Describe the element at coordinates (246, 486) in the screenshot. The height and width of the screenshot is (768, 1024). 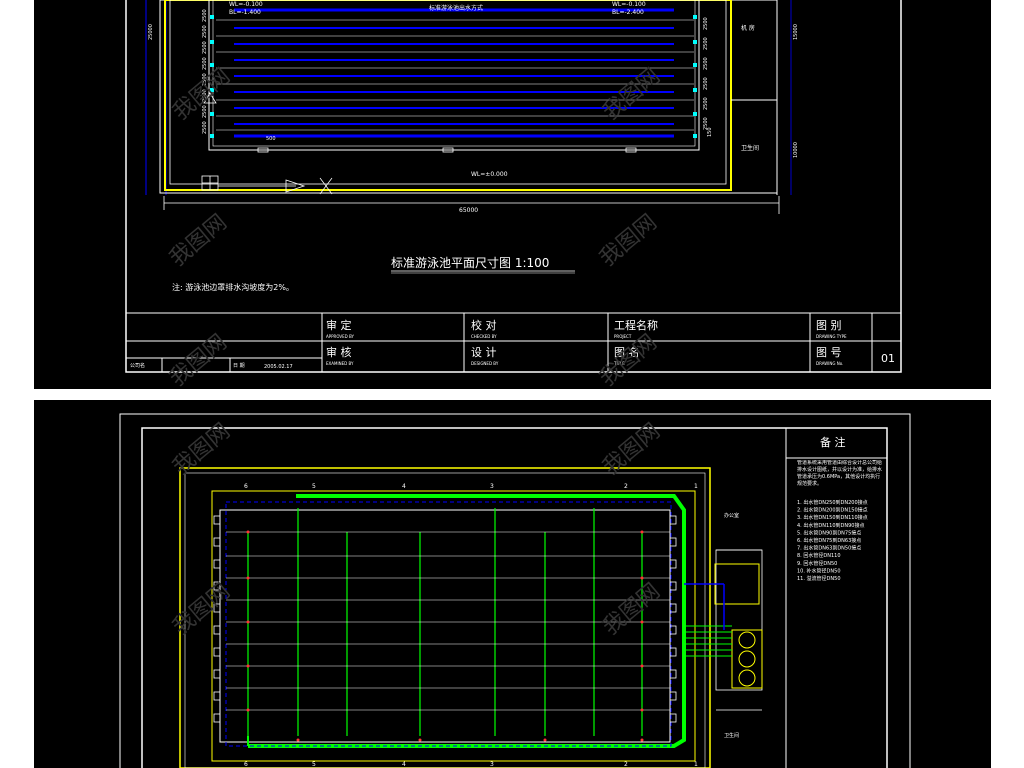
I see `grid-marker-top: 6` at that location.